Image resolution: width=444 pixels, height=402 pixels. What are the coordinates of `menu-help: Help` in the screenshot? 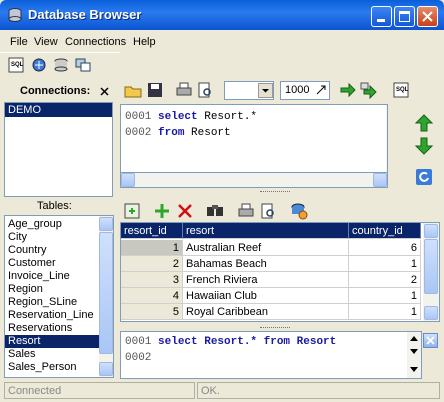 It's located at (144, 42).